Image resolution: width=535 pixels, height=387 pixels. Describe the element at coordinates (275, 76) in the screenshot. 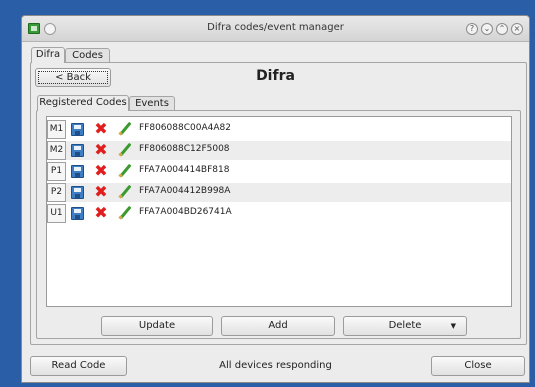

I see `page-title: Difra` at that location.